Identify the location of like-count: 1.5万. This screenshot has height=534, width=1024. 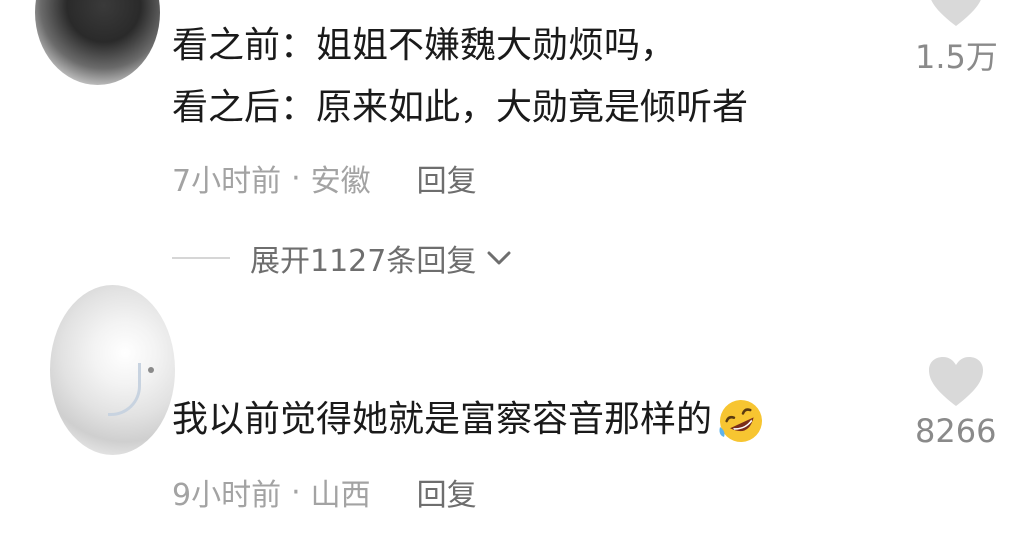
(956, 57).